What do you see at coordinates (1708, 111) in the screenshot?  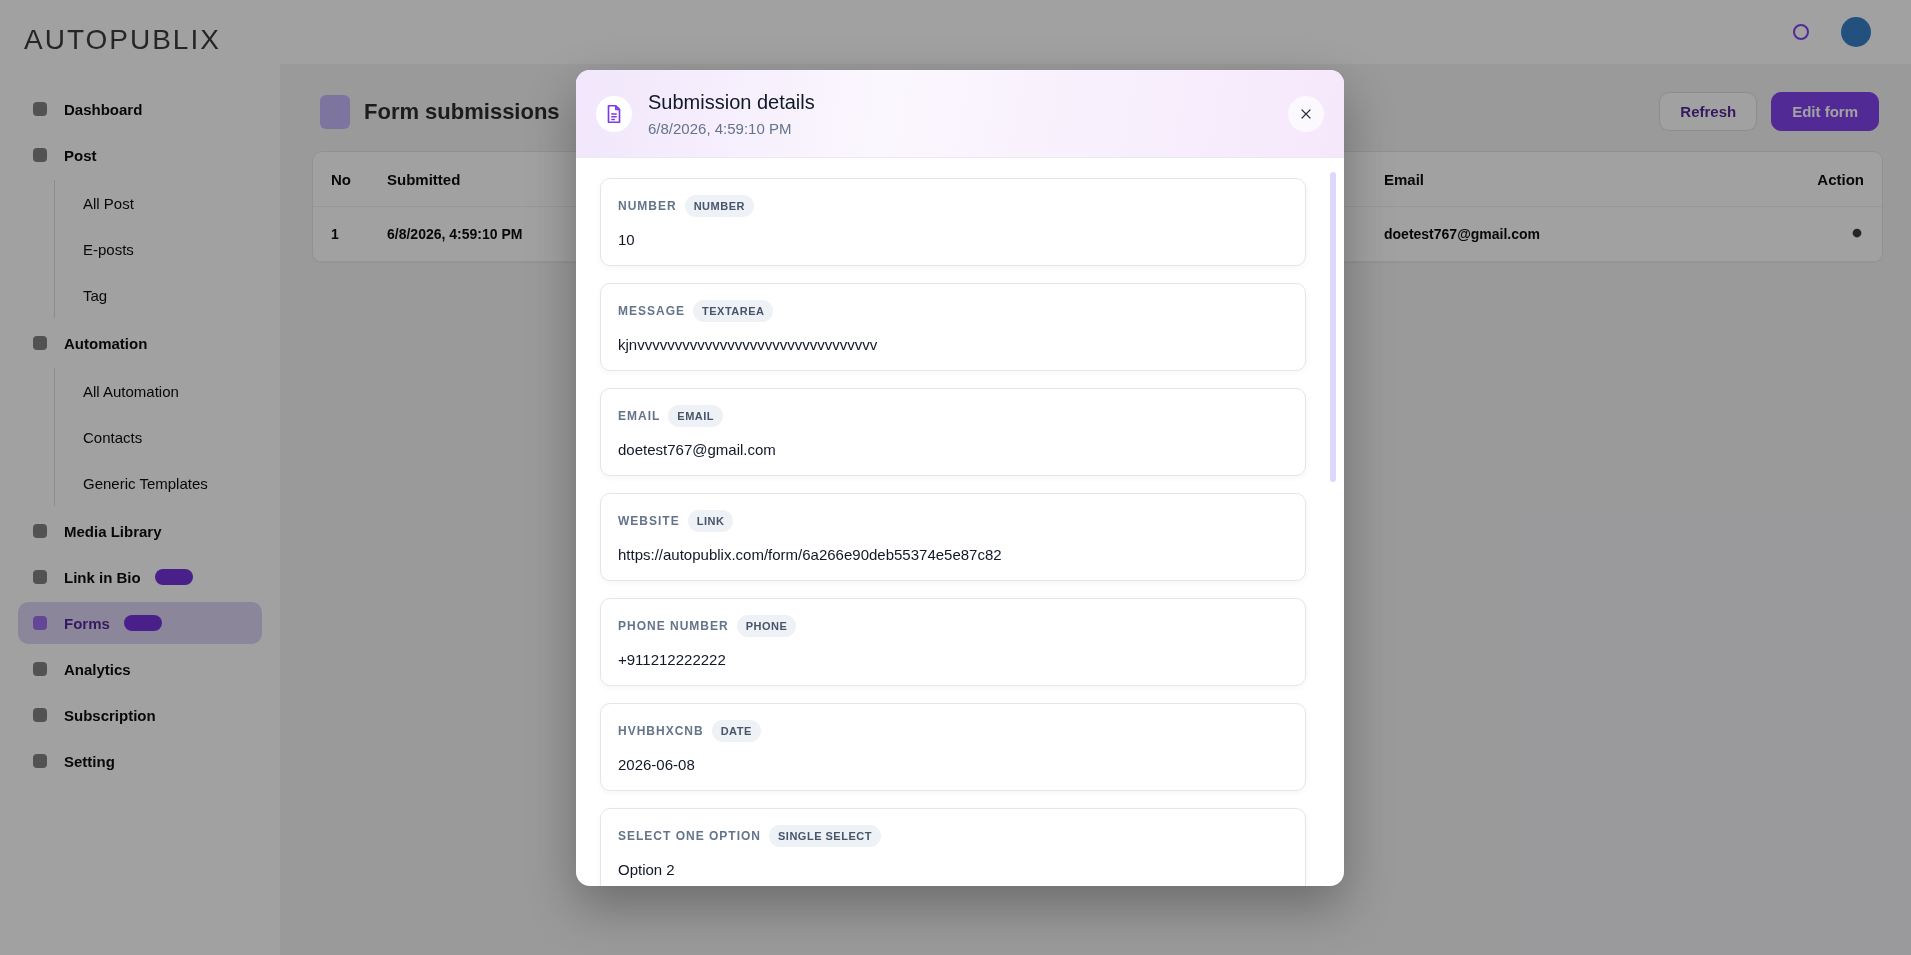 I see `refresh-button: Refresh` at bounding box center [1708, 111].